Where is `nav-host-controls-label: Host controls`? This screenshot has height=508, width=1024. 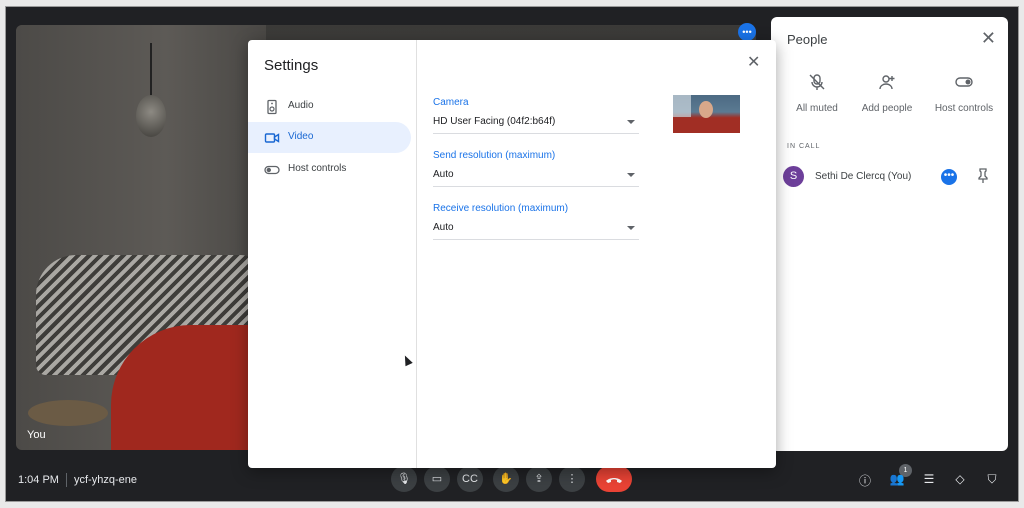 nav-host-controls-label: Host controls is located at coordinates (317, 168).